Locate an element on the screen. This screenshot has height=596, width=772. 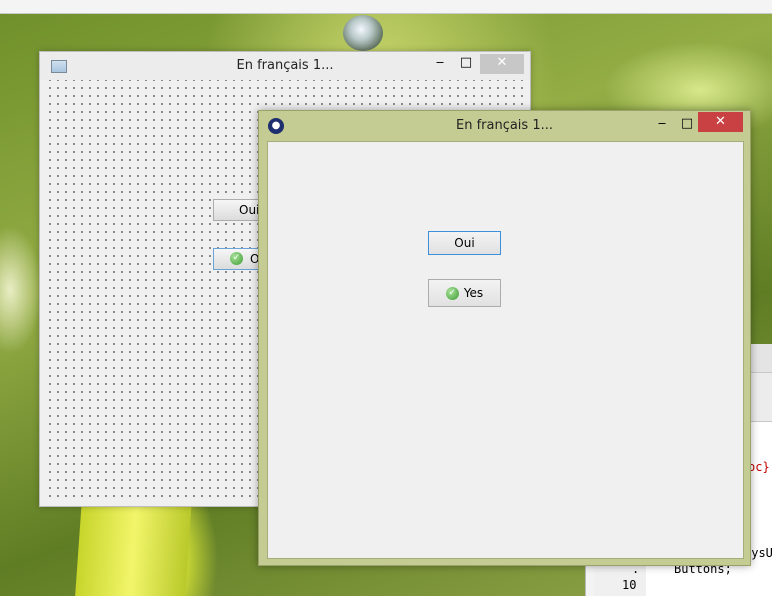
wallpaper-water-droplet is located at coordinates (363, 33).